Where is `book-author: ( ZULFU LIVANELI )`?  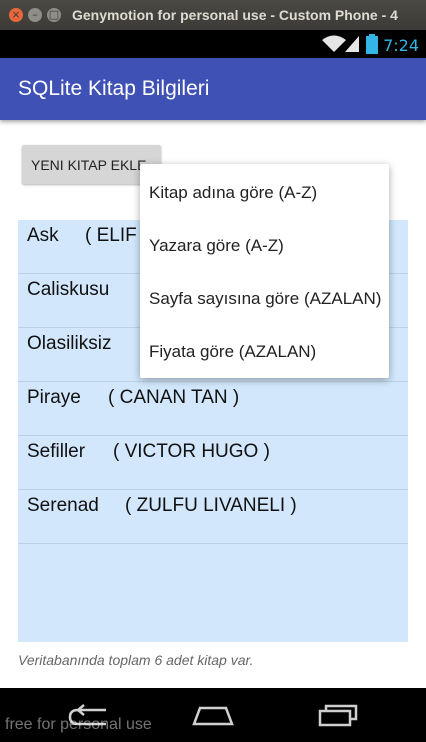
book-author: ( ZULFU LIVANELI ) is located at coordinates (211, 505).